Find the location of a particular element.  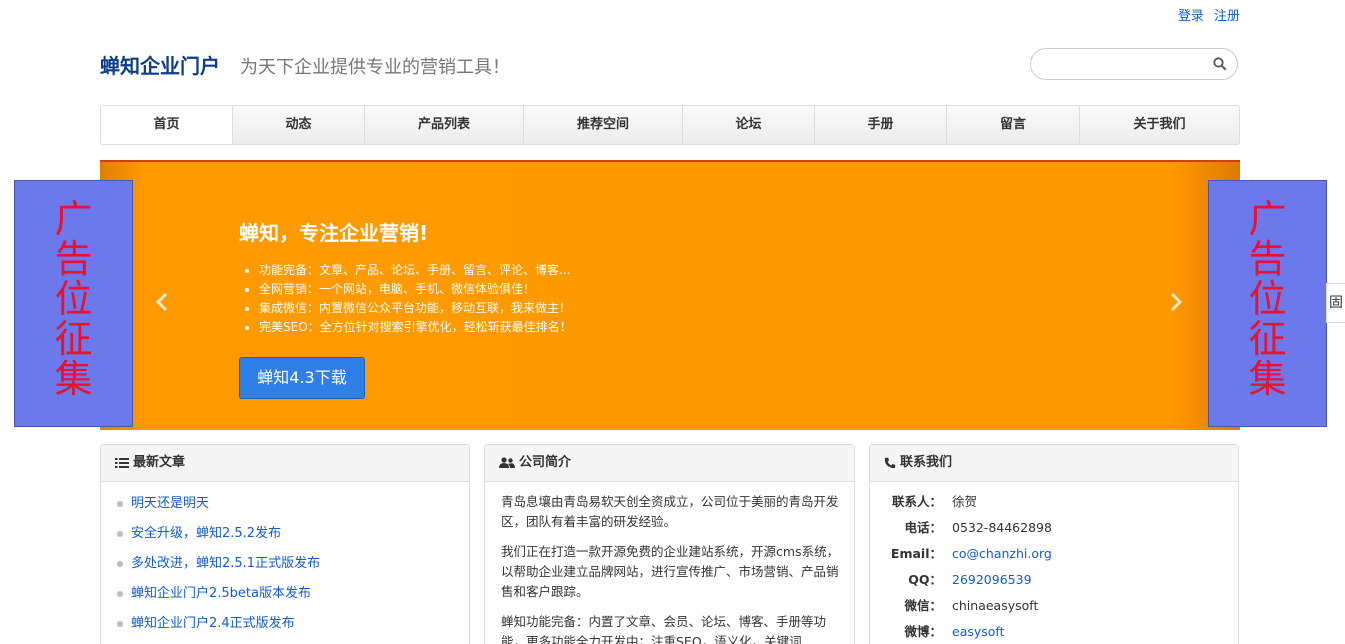

panel-header: 公司简介 is located at coordinates (669, 463).